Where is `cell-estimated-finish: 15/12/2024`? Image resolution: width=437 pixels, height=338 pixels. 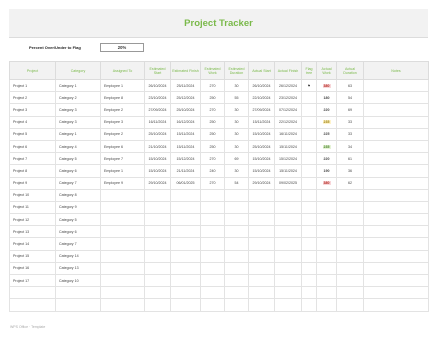
cell-estimated-finish: 15/12/2024 is located at coordinates (185, 159).